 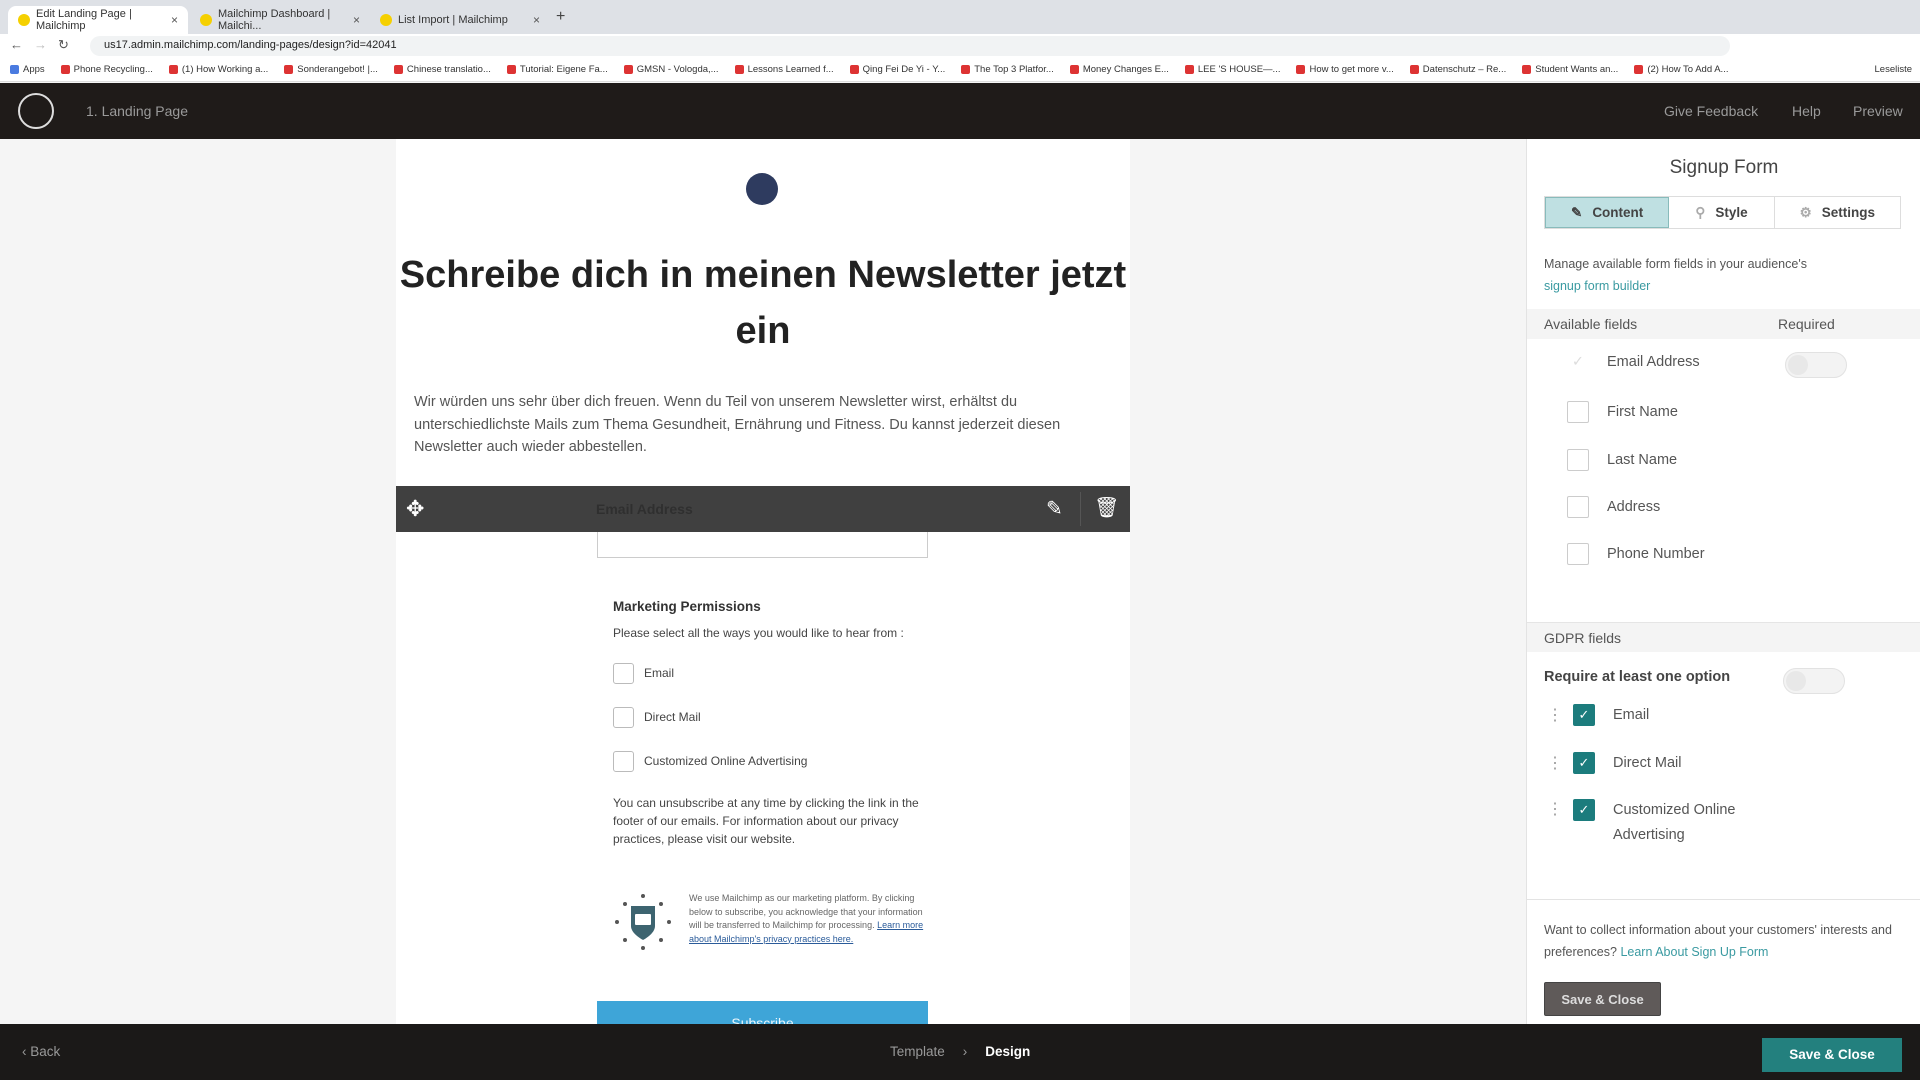 What do you see at coordinates (27, 69) in the screenshot?
I see `bookmark-item: Apps` at bounding box center [27, 69].